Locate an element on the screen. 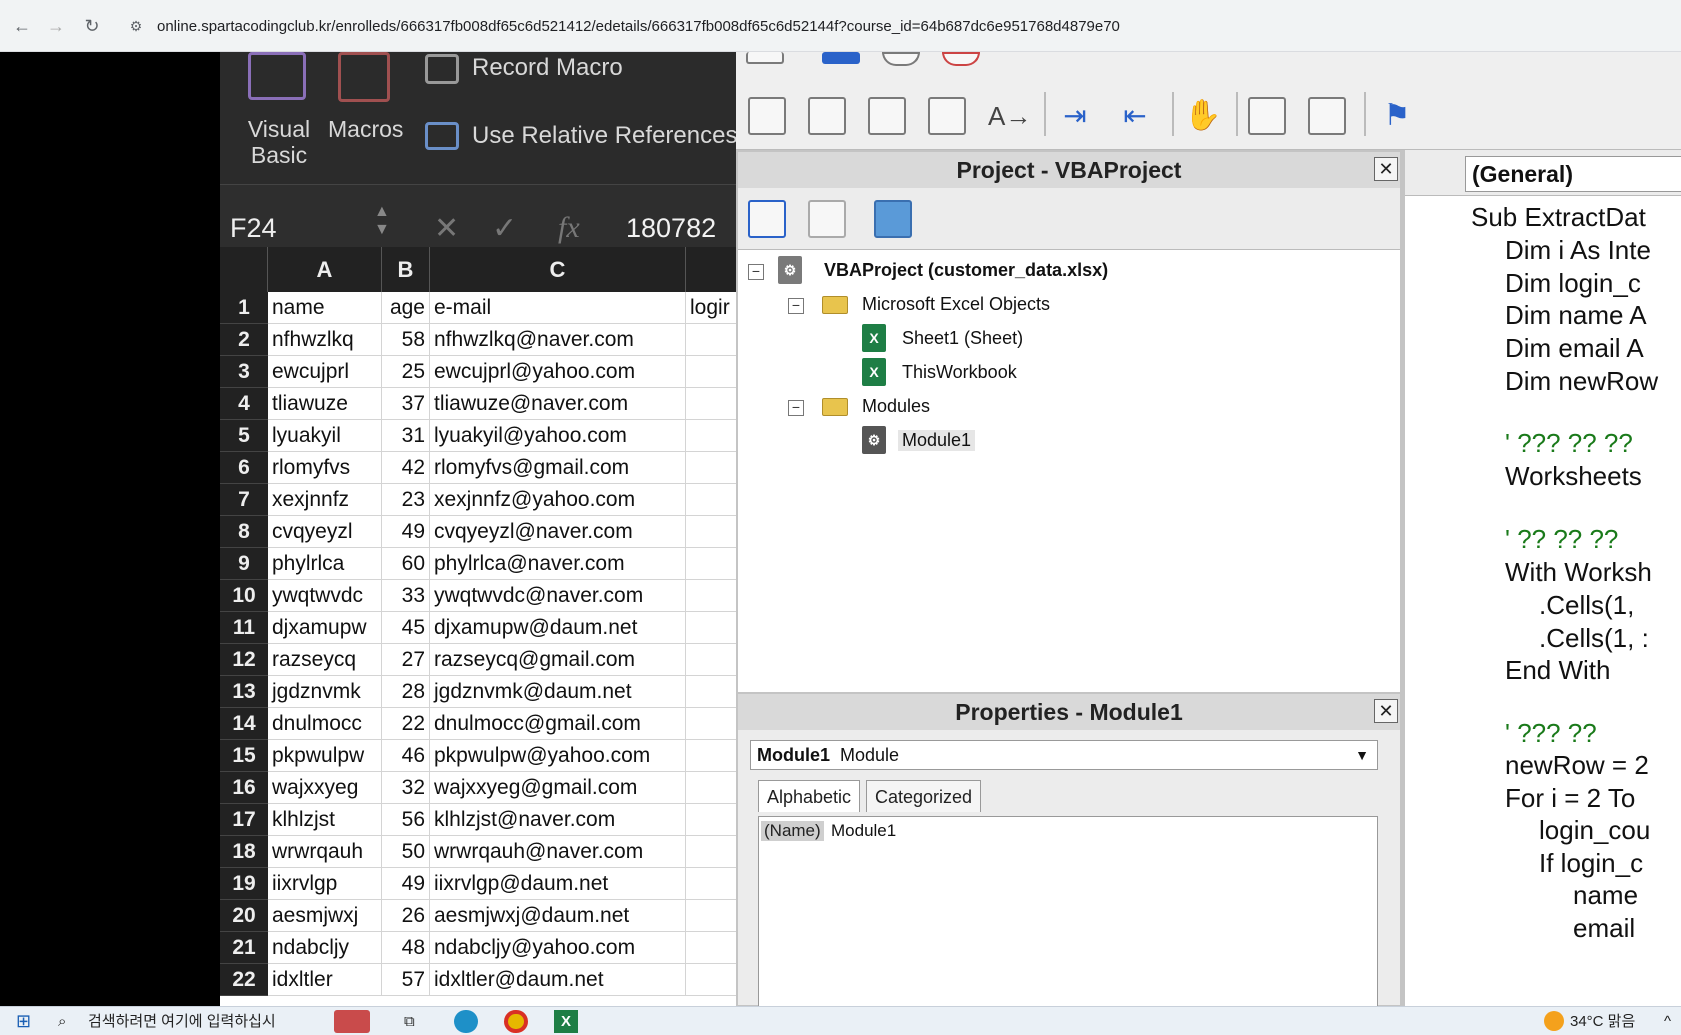 The height and width of the screenshot is (1035, 1681). record-macro-icon is located at coordinates (442, 69).